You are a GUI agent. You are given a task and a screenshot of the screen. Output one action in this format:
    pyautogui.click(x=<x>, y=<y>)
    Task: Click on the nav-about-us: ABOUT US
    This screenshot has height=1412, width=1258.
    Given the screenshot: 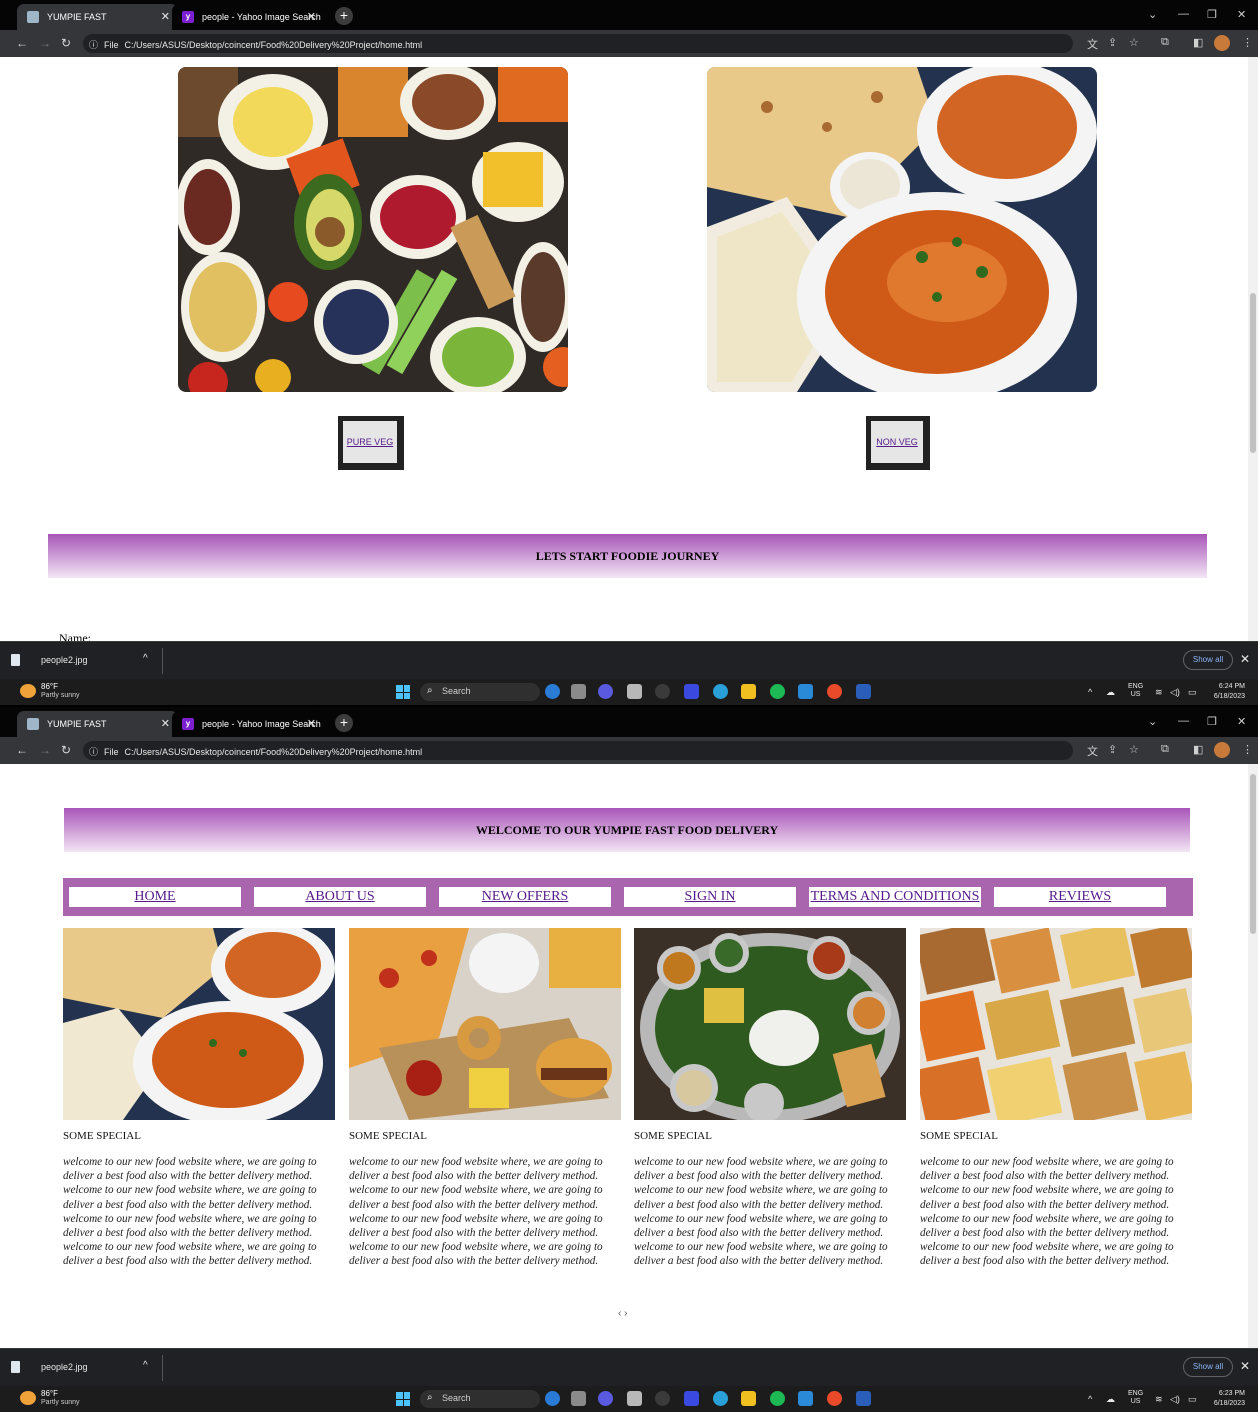 What is the action you would take?
    pyautogui.click(x=340, y=897)
    